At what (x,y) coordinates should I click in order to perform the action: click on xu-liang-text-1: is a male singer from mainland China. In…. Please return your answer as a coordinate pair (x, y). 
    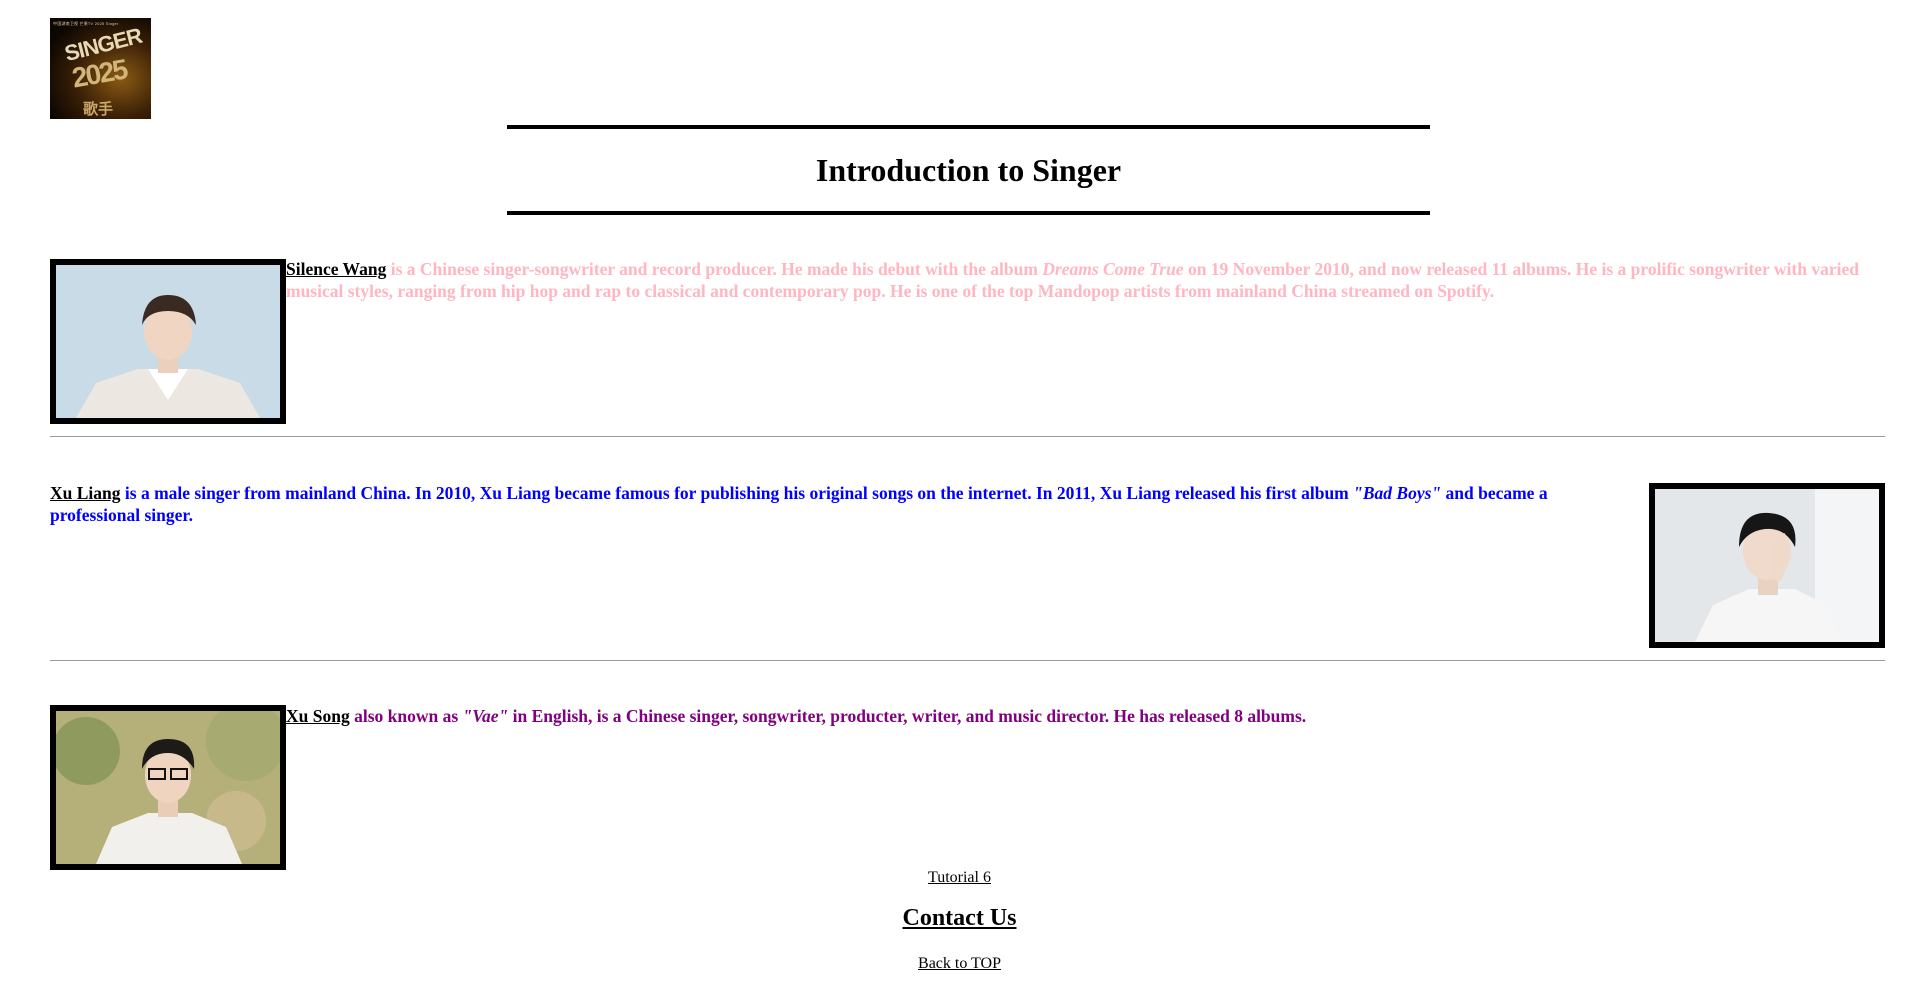
    Looking at the image, I should click on (737, 493).